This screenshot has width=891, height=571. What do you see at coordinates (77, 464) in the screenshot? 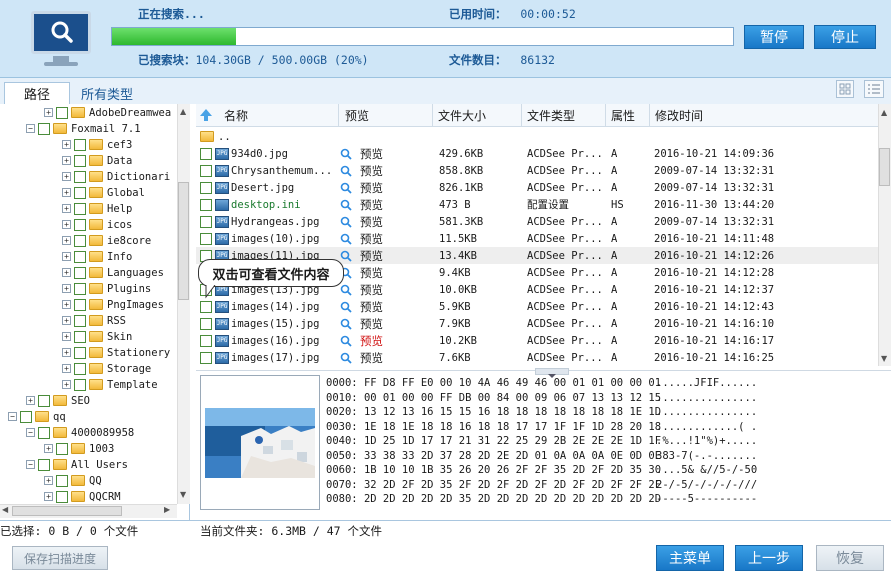
I see `tree-node: − All Users` at bounding box center [77, 464].